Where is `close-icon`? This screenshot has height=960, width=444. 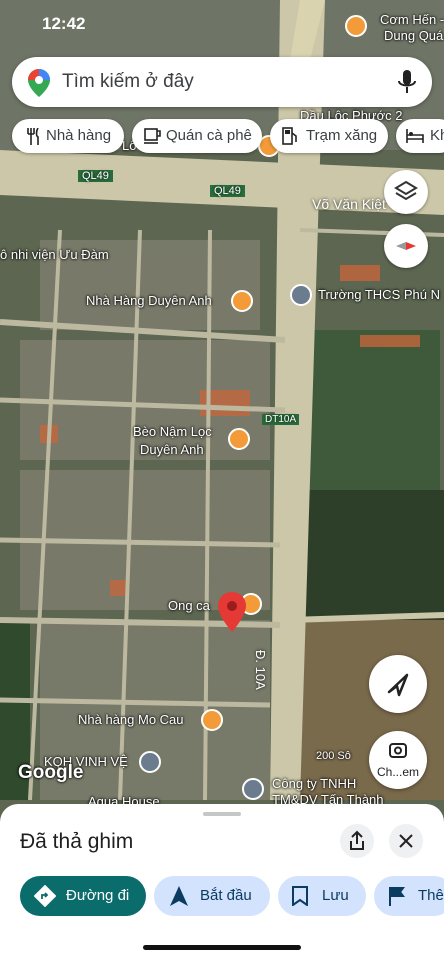
close-icon is located at coordinates (406, 841).